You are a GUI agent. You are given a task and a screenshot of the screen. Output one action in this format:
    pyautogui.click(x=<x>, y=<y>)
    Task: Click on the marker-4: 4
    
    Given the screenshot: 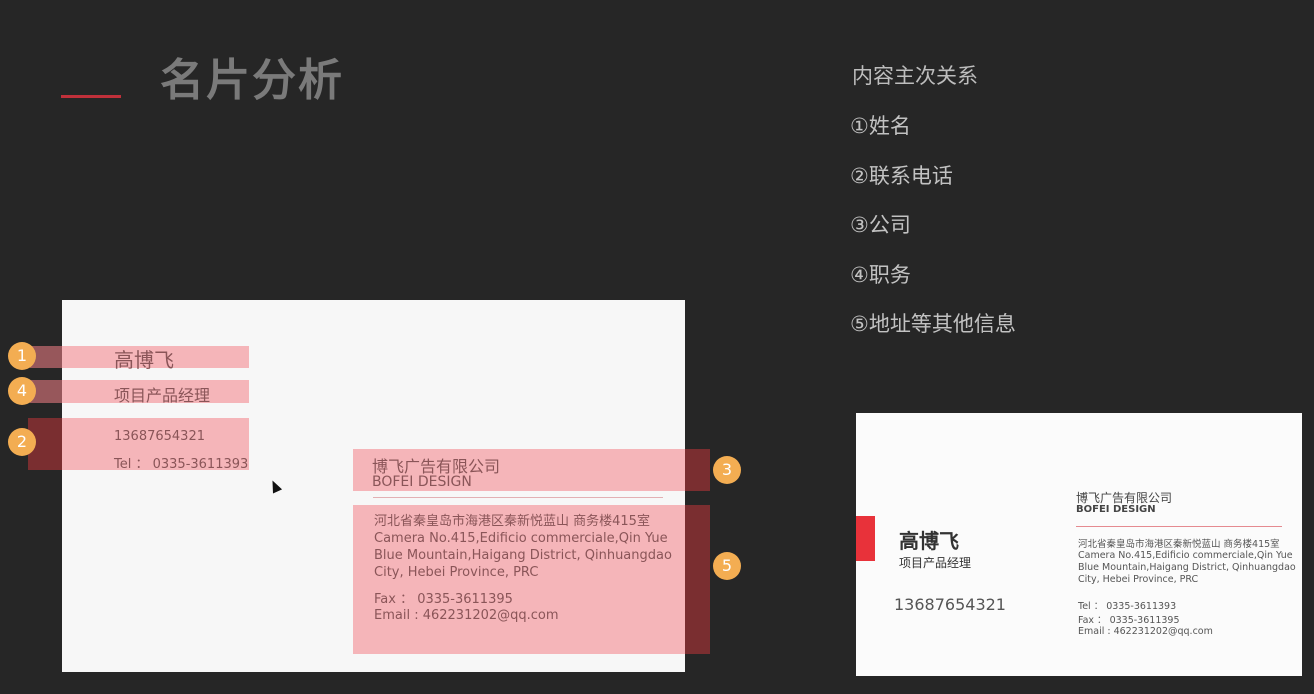 What is the action you would take?
    pyautogui.click(x=22, y=391)
    